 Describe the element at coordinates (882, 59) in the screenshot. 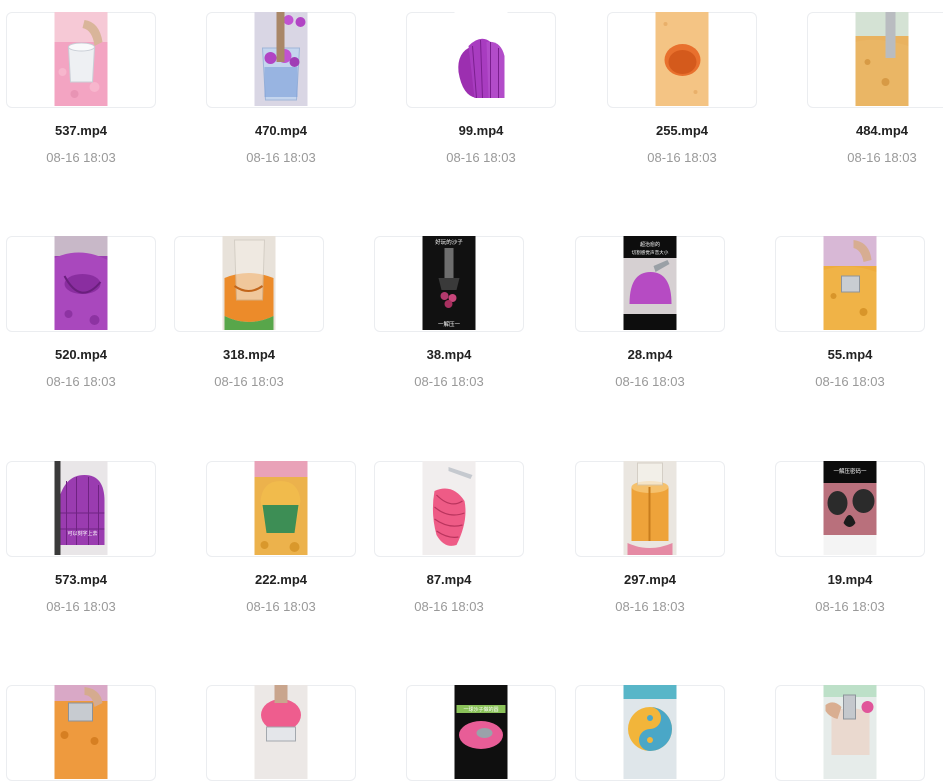

I see `orange-sand-tube-icon` at that location.